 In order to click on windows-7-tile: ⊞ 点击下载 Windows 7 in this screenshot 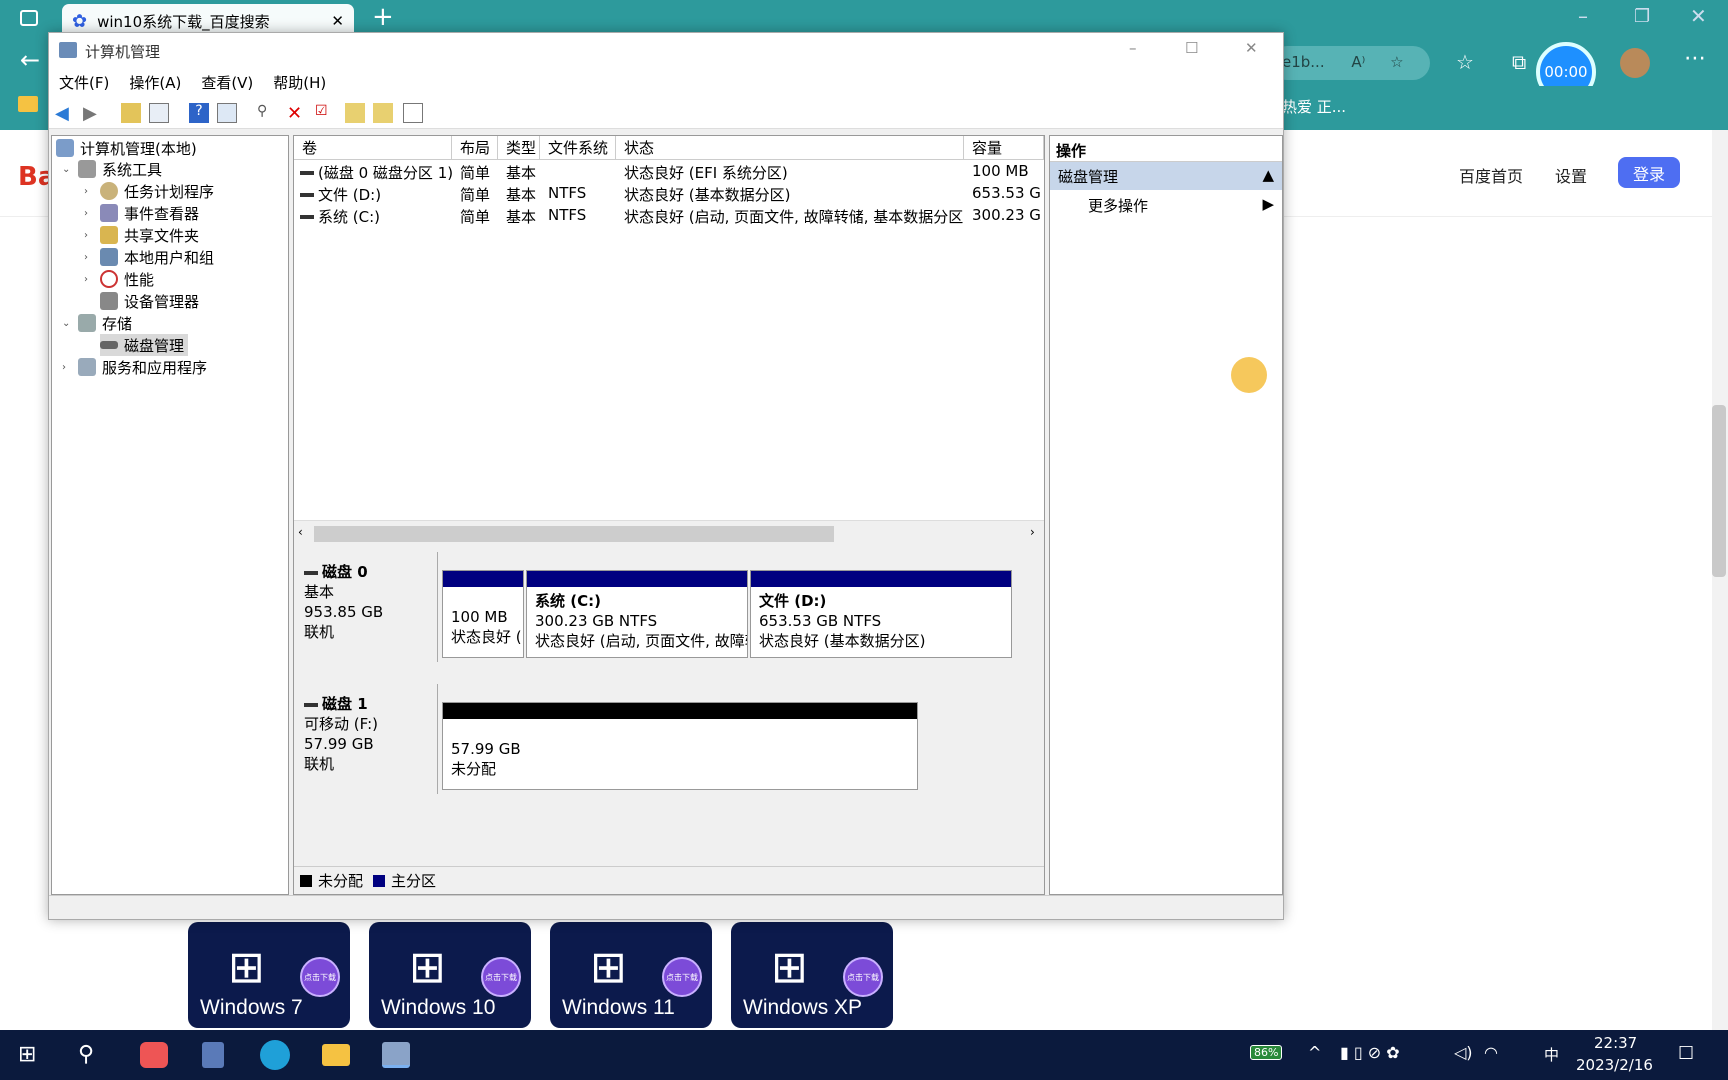, I will do `click(269, 975)`.